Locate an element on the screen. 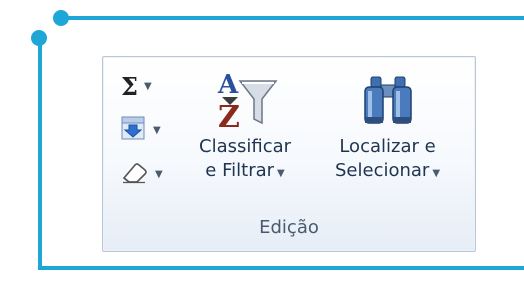 The height and width of the screenshot is (294, 524). eraser-icon is located at coordinates (135, 174).